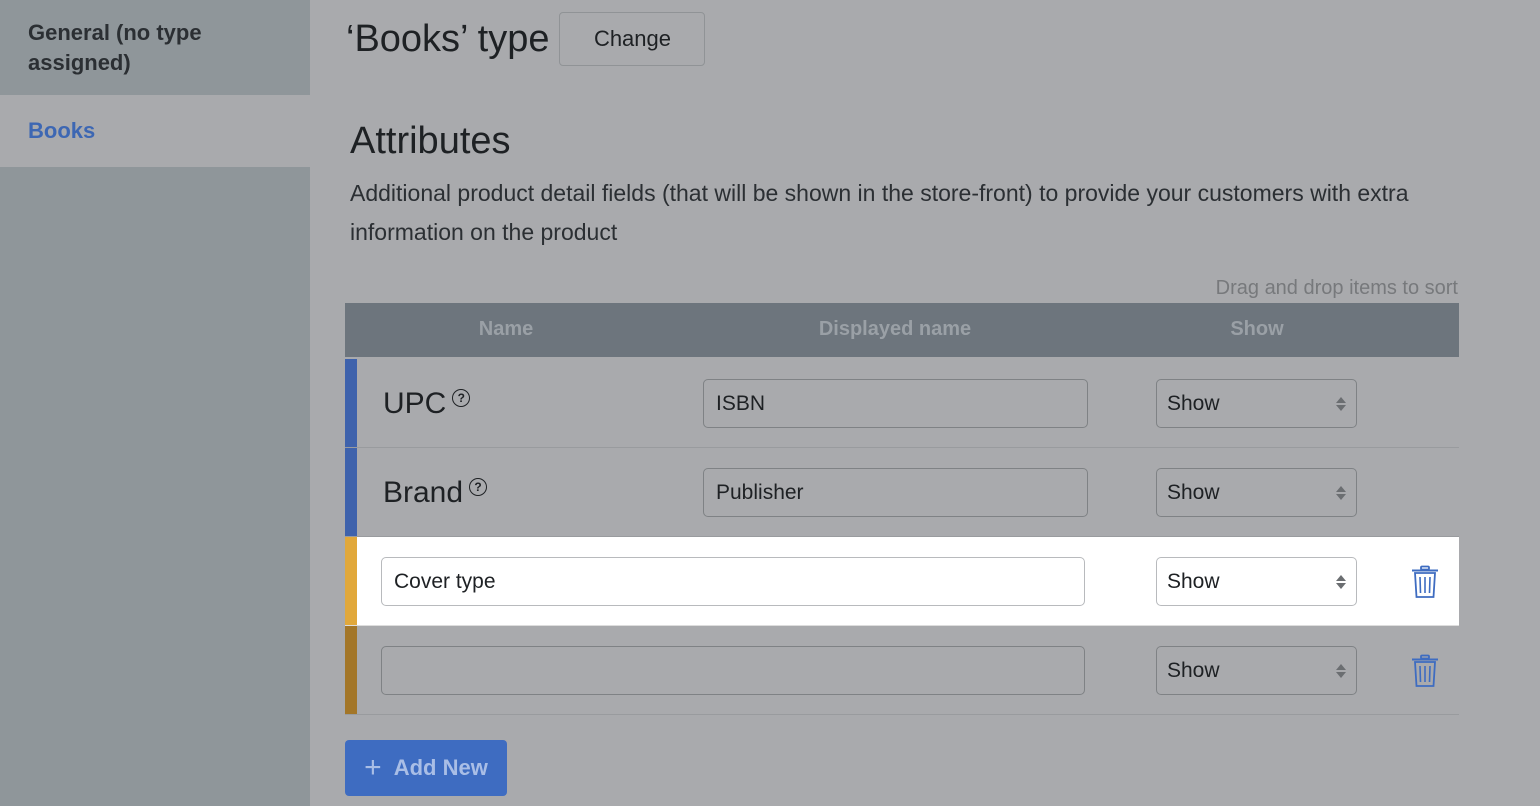 This screenshot has width=1540, height=806. I want to click on table-row: Brand ? Show, so click(902, 492).